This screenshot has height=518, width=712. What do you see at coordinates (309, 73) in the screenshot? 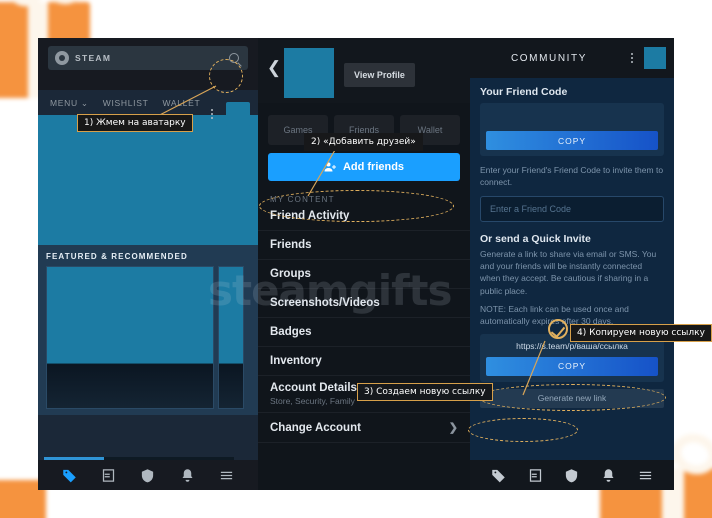
I see `profile-avatar` at bounding box center [309, 73].